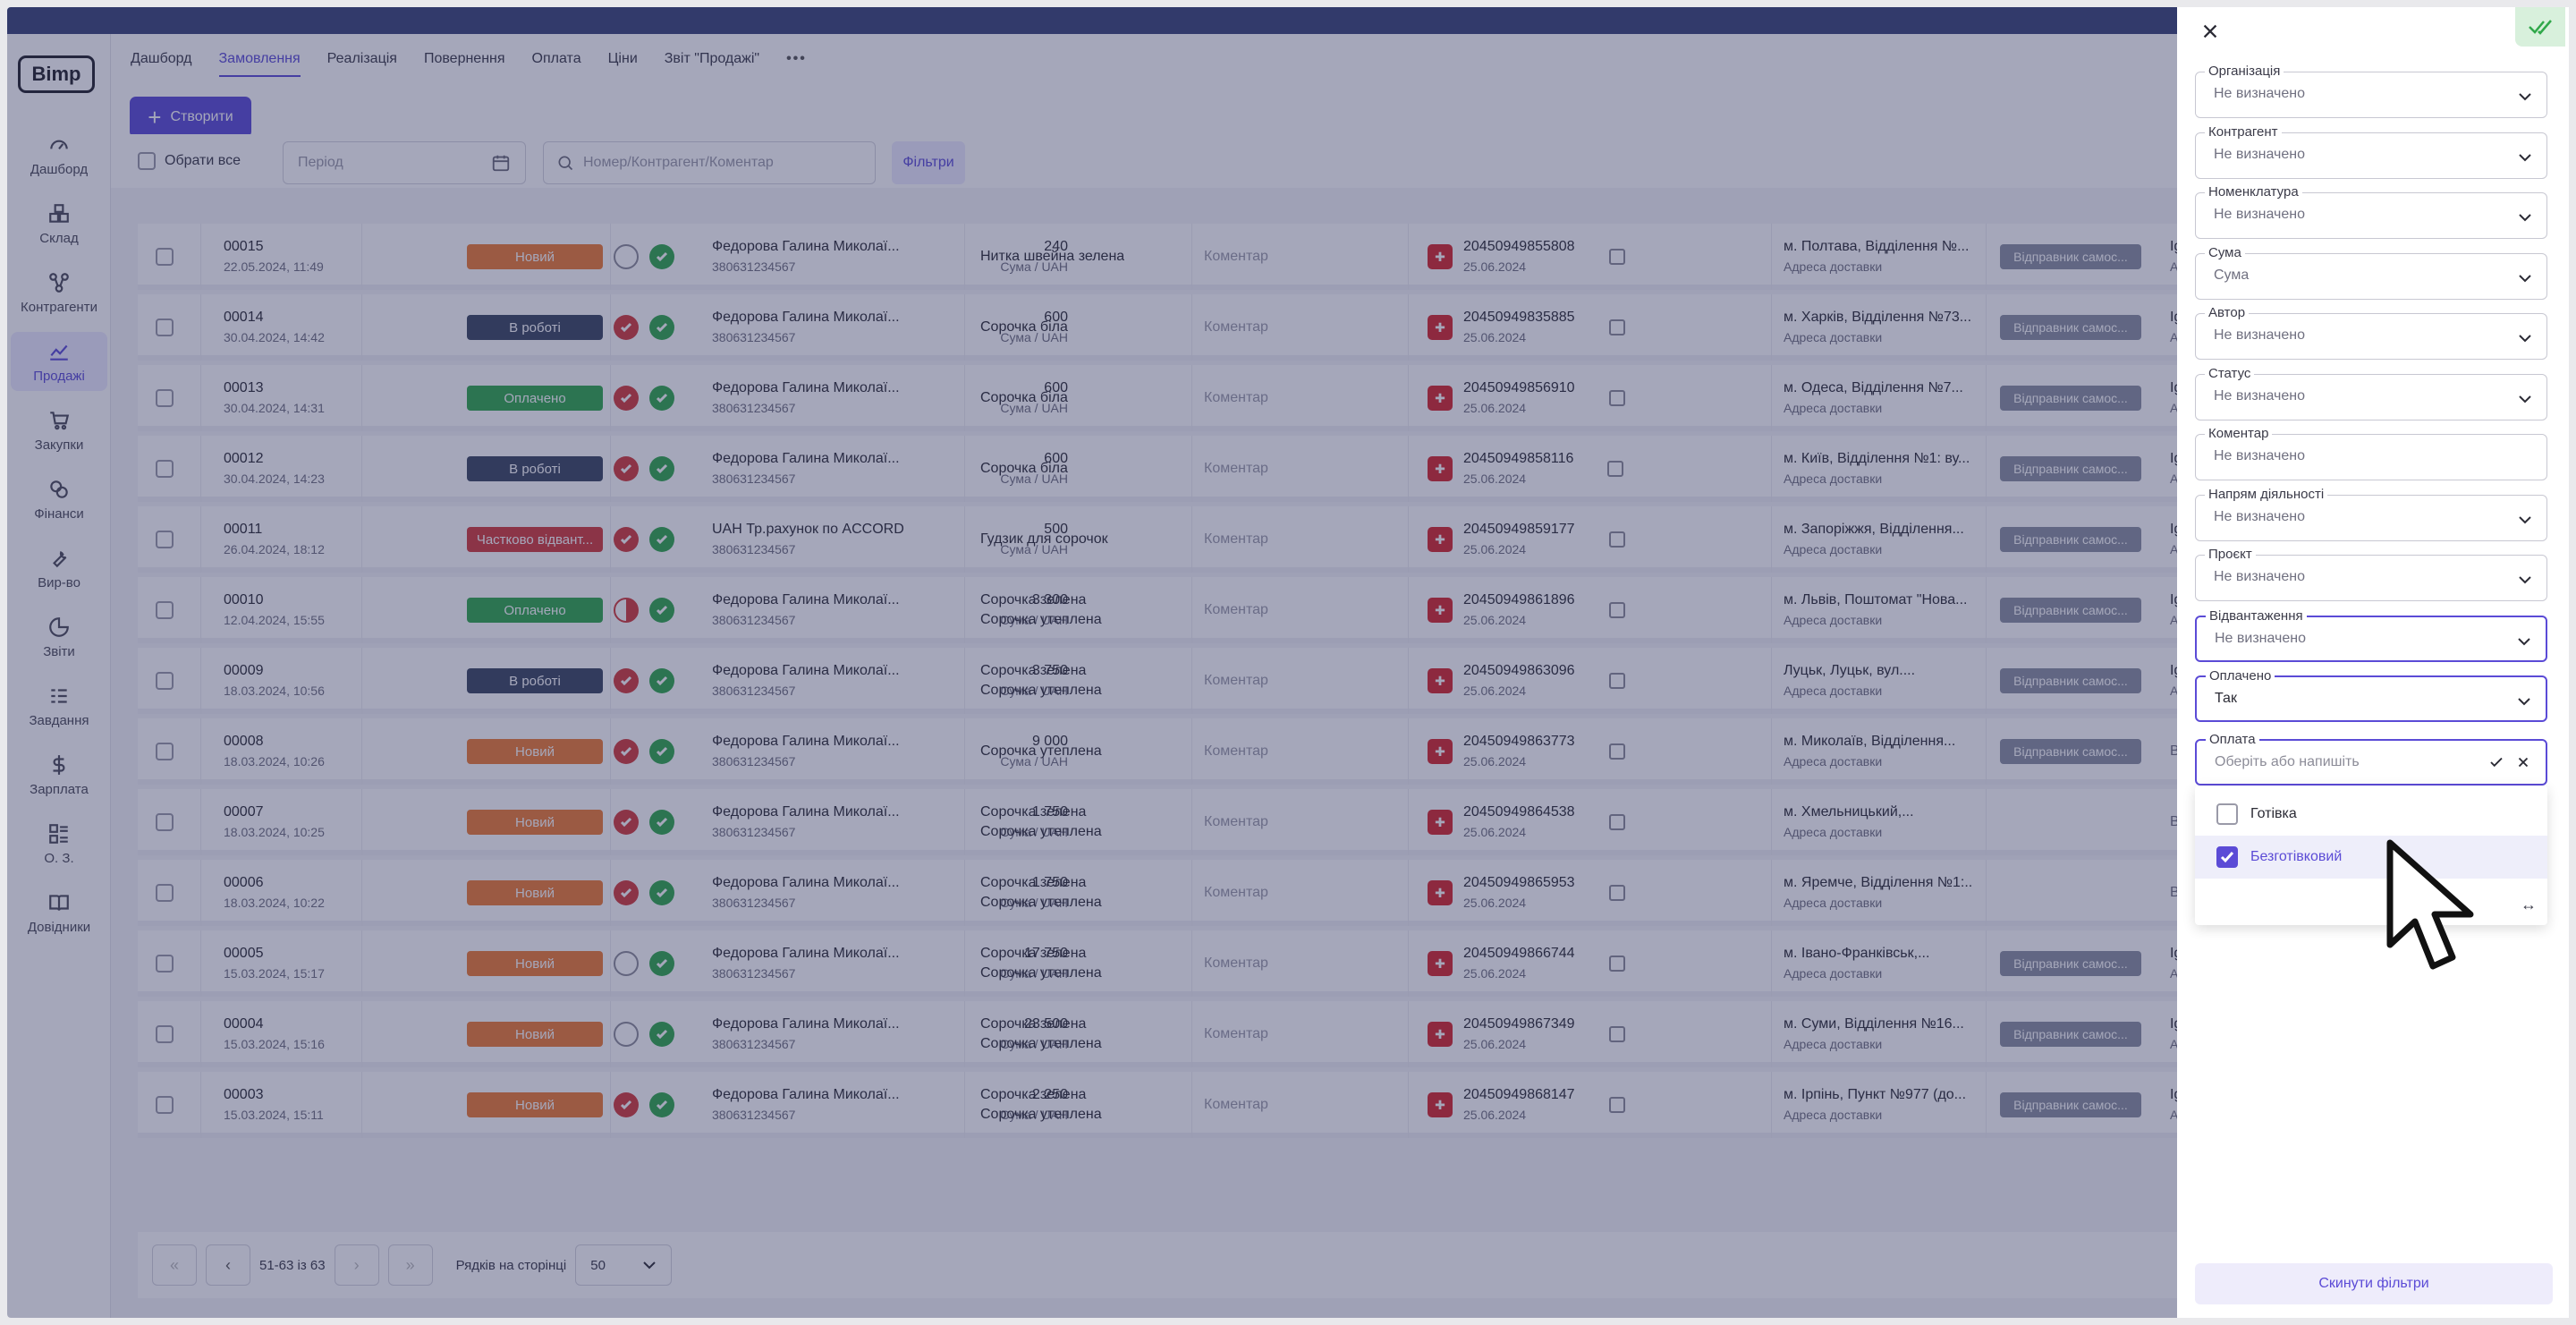  What do you see at coordinates (274, 742) in the screenshot?
I see `order-number: 00008` at bounding box center [274, 742].